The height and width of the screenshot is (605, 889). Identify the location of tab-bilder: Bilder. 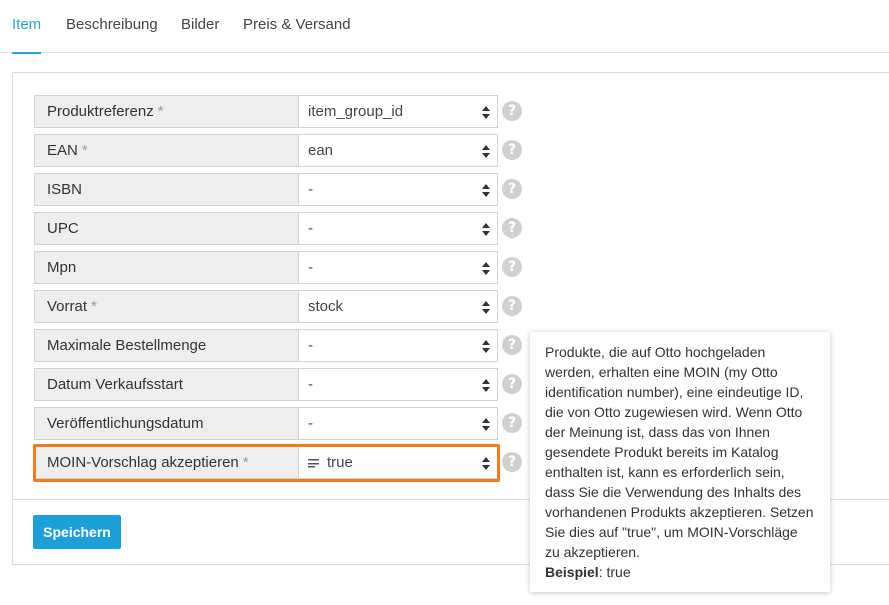
(200, 26).